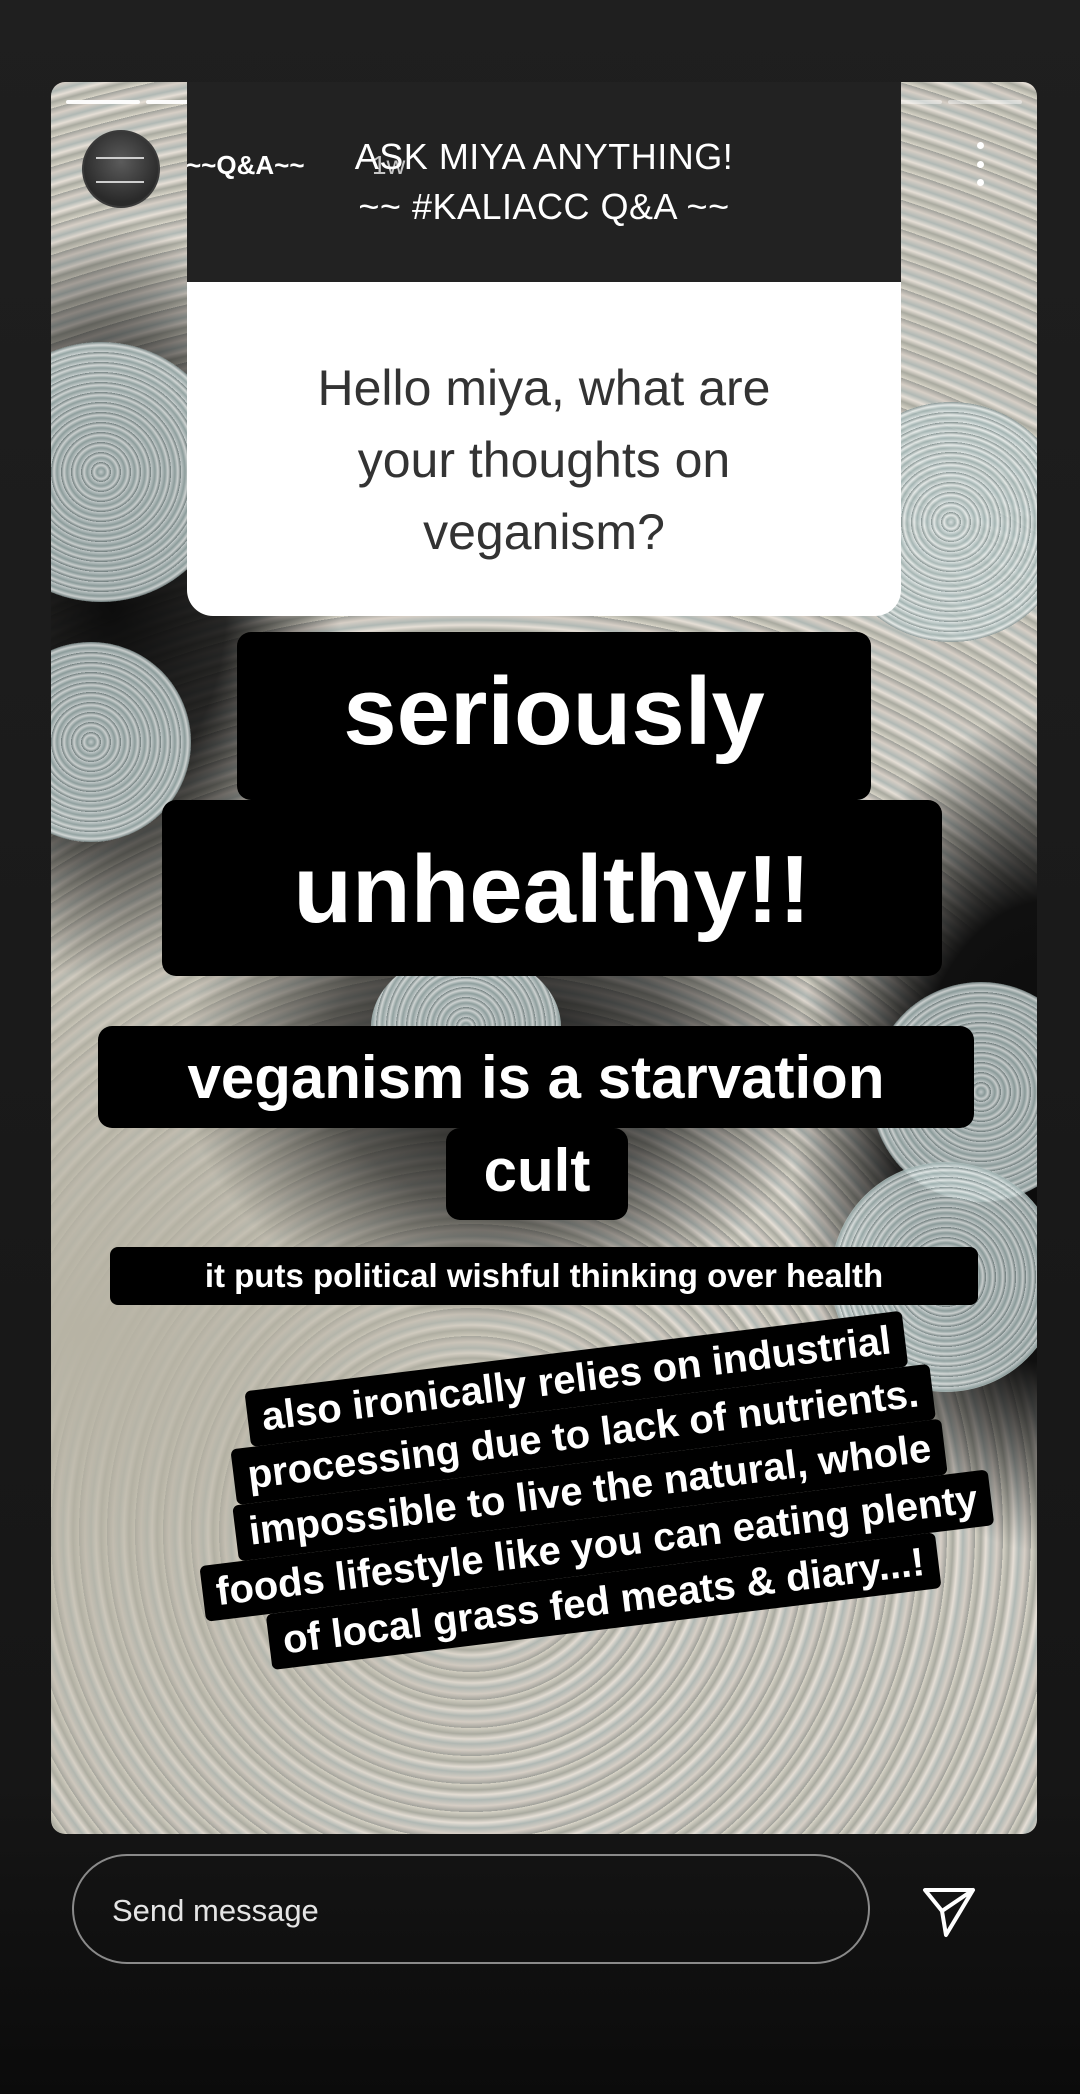 Image resolution: width=1080 pixels, height=2094 pixels. I want to click on send-message-field, so click(471, 1909).